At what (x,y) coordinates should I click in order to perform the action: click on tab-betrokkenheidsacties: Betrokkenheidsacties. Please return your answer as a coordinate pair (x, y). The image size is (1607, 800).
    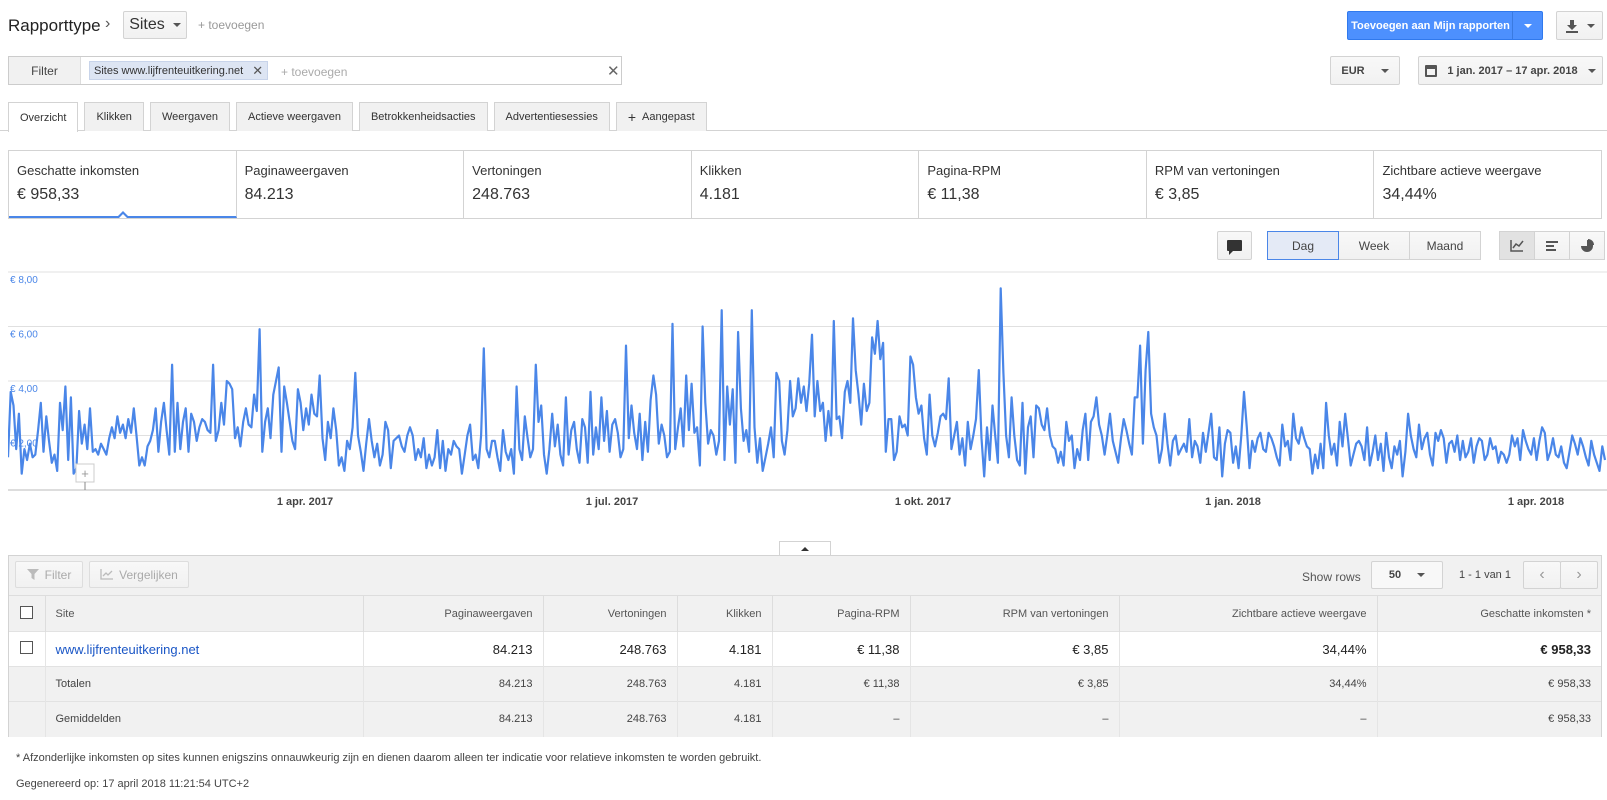
    Looking at the image, I should click on (423, 116).